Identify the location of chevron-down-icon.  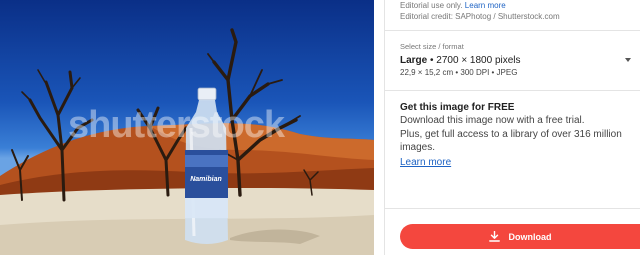
(628, 60).